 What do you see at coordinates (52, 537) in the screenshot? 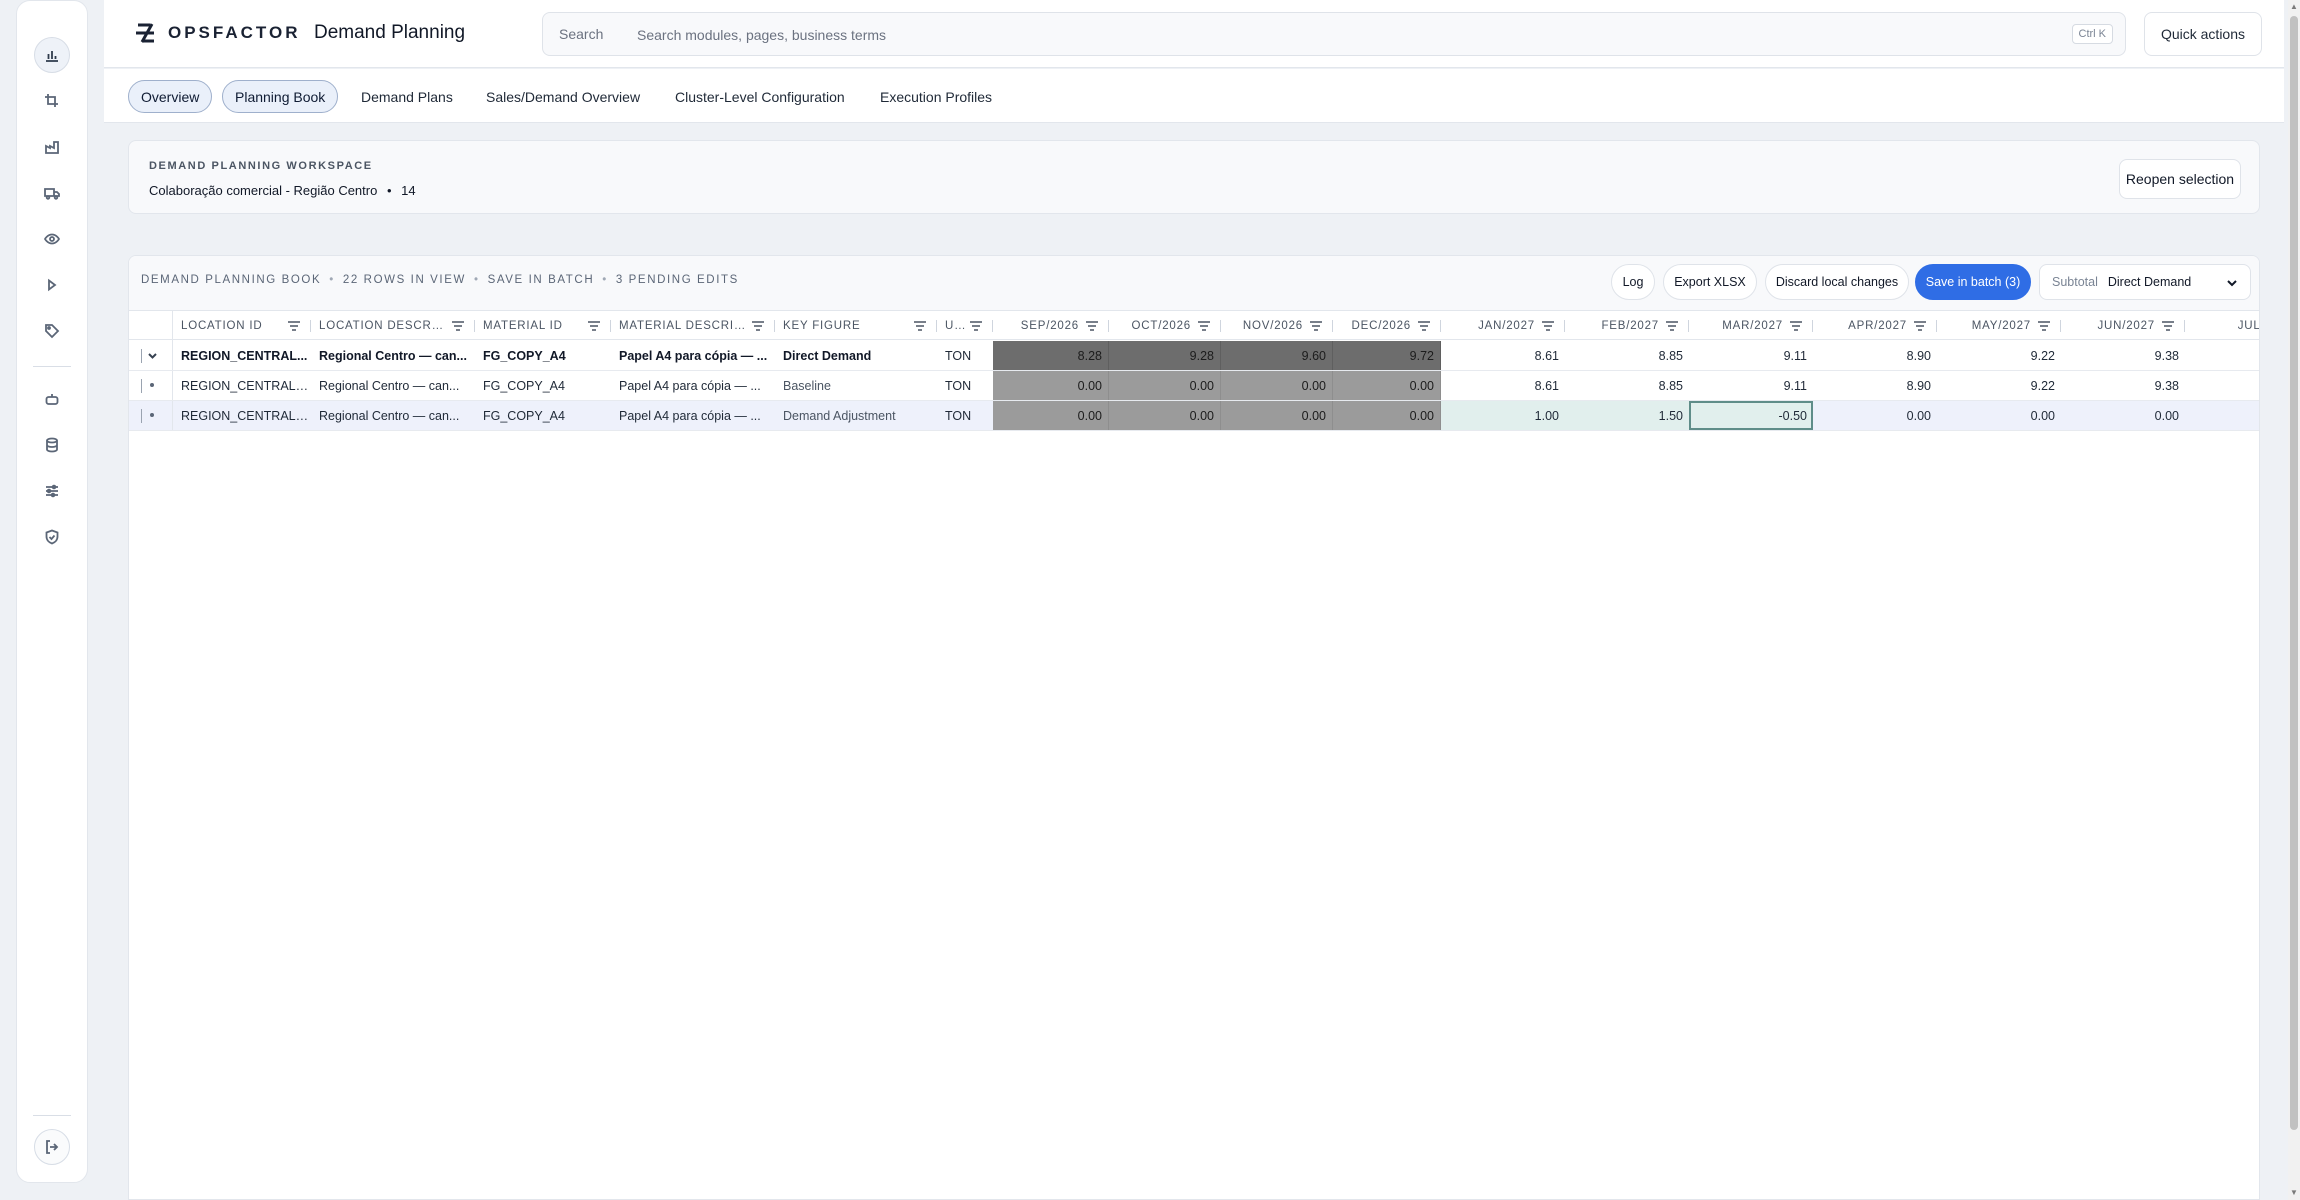
I see `shield-check-icon` at bounding box center [52, 537].